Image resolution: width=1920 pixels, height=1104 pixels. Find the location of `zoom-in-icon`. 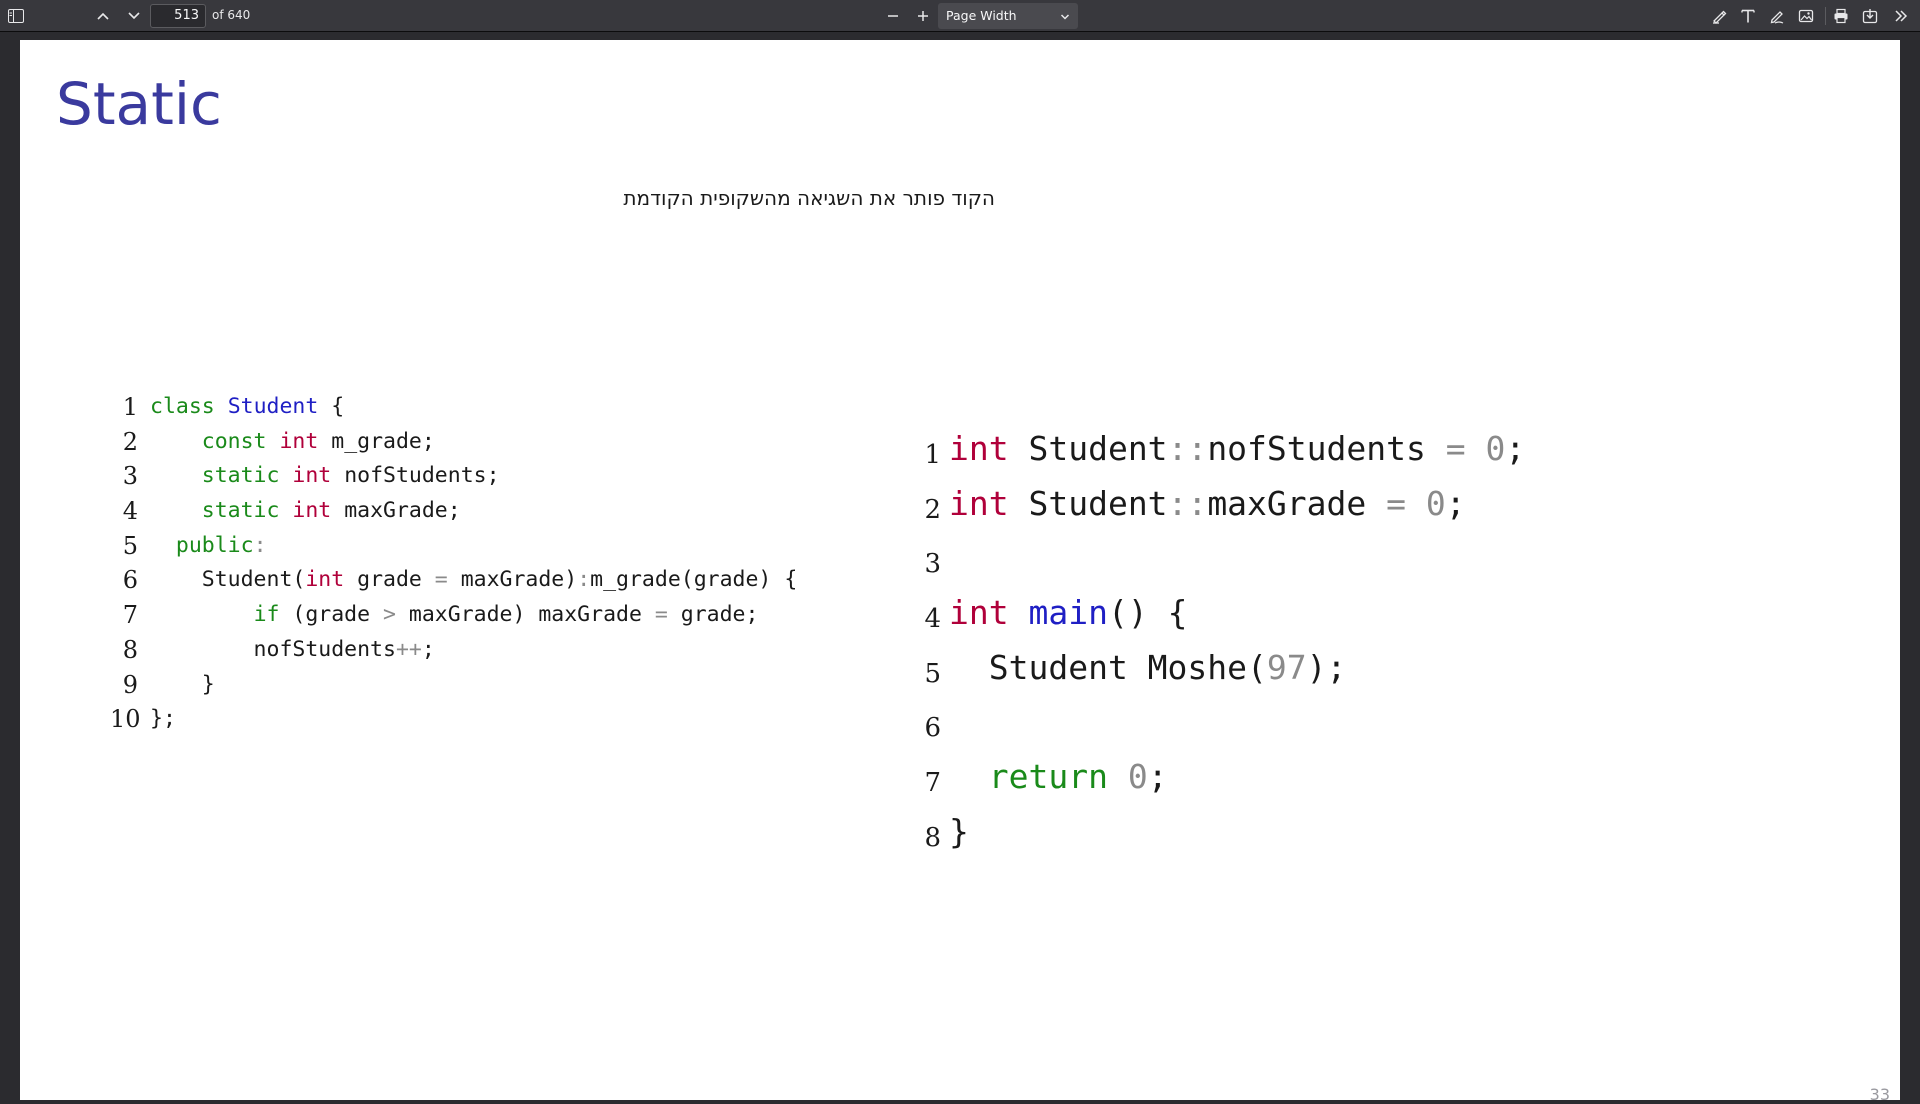

zoom-in-icon is located at coordinates (923, 16).